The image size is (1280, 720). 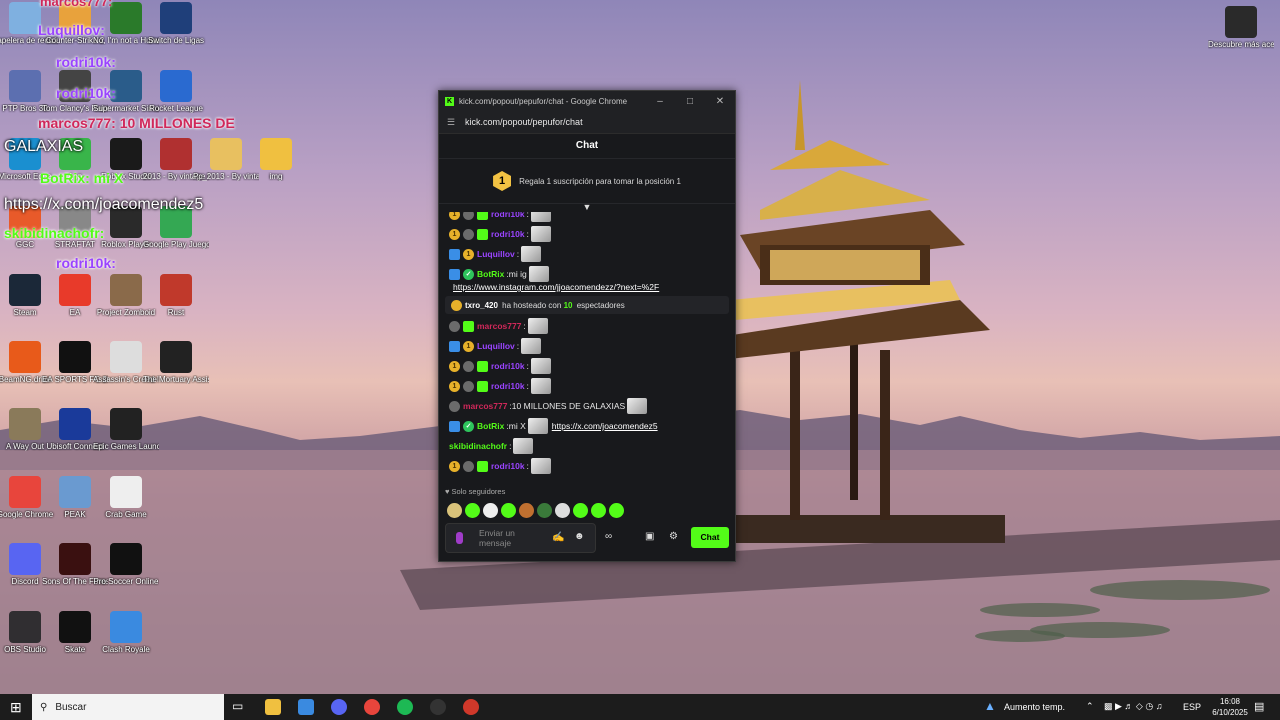 I want to click on chat-username: Luquillov, so click(x=496, y=254).